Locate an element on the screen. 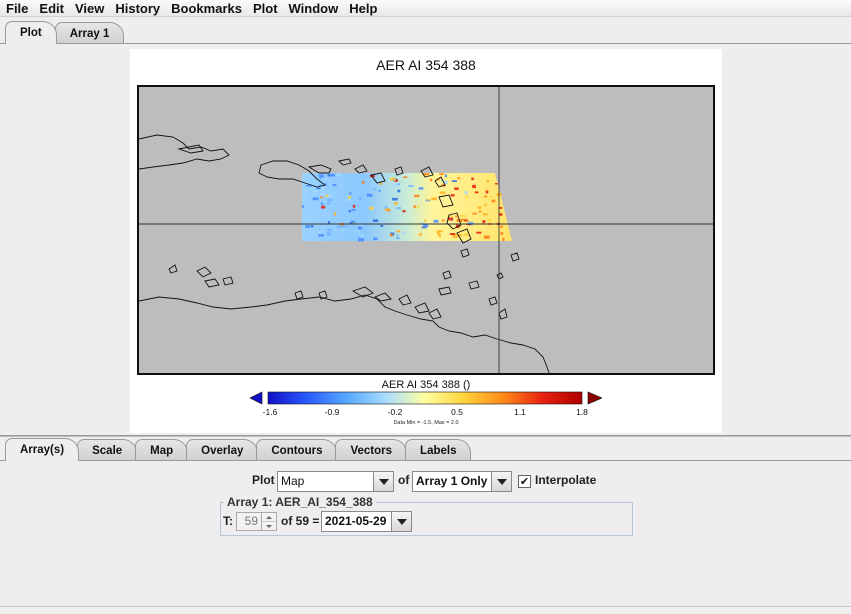 The width and height of the screenshot is (851, 614). plot-type-select: Map is located at coordinates (335, 481).